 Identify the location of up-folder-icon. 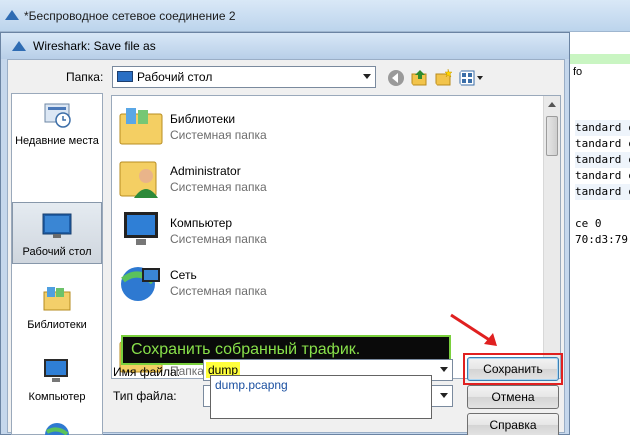
(420, 78).